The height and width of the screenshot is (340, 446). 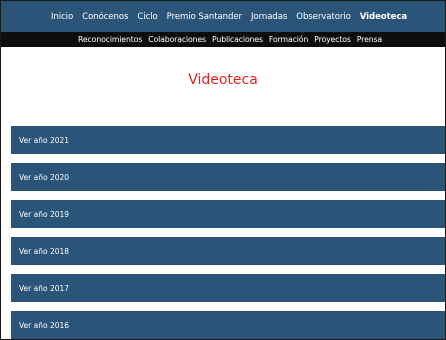 I want to click on subnav-item-prensa: Prensa, so click(x=369, y=39).